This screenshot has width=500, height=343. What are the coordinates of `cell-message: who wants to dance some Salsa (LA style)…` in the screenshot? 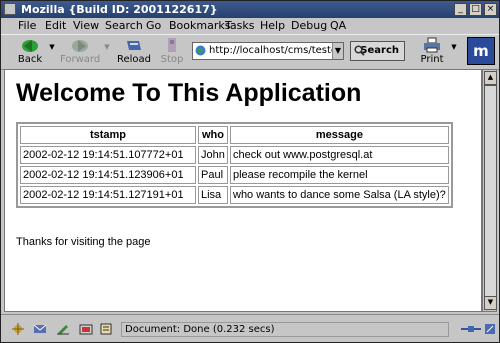 It's located at (339, 195).